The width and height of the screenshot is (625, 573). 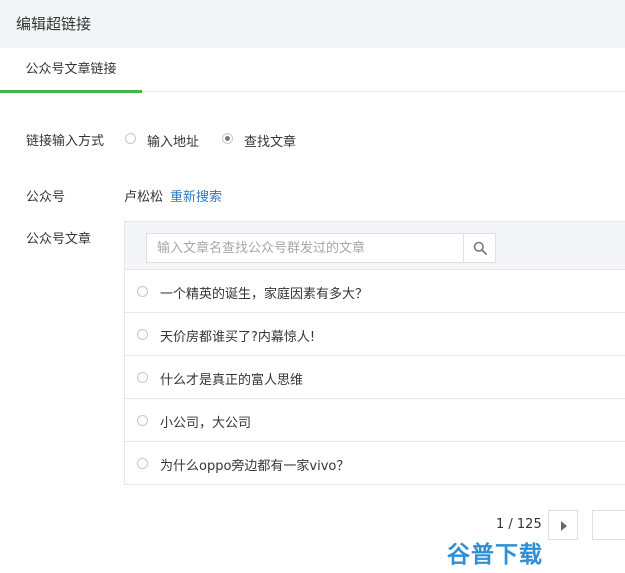 What do you see at coordinates (173, 140) in the screenshot?
I see `option-input-address-label: 输入地址` at bounding box center [173, 140].